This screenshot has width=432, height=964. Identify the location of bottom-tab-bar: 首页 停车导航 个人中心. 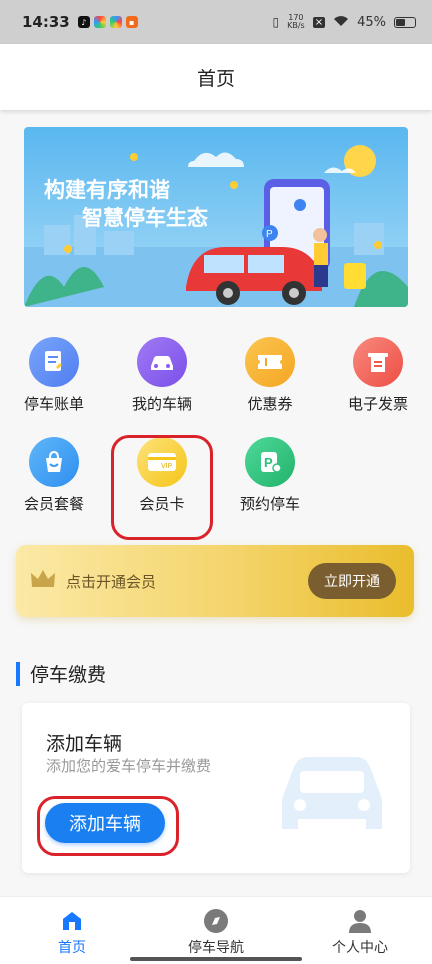
(216, 930).